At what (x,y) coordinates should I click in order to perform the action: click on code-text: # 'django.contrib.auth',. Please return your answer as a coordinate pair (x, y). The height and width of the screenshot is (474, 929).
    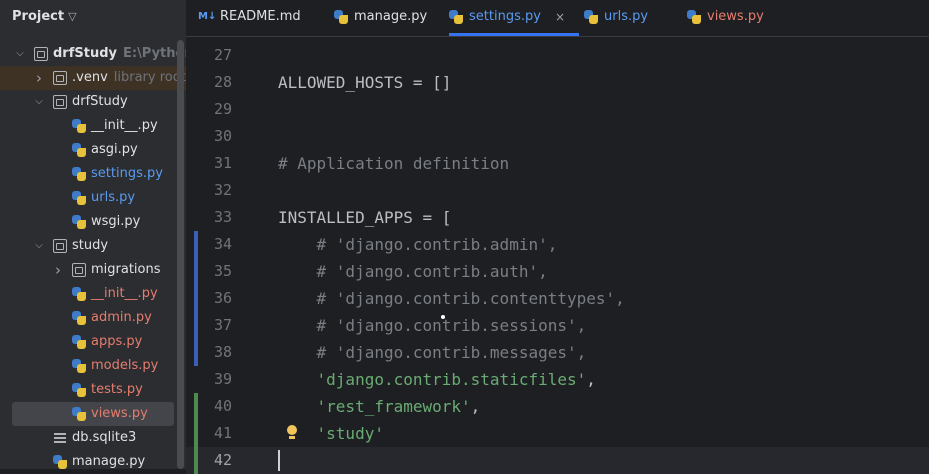
    Looking at the image, I should click on (413, 271).